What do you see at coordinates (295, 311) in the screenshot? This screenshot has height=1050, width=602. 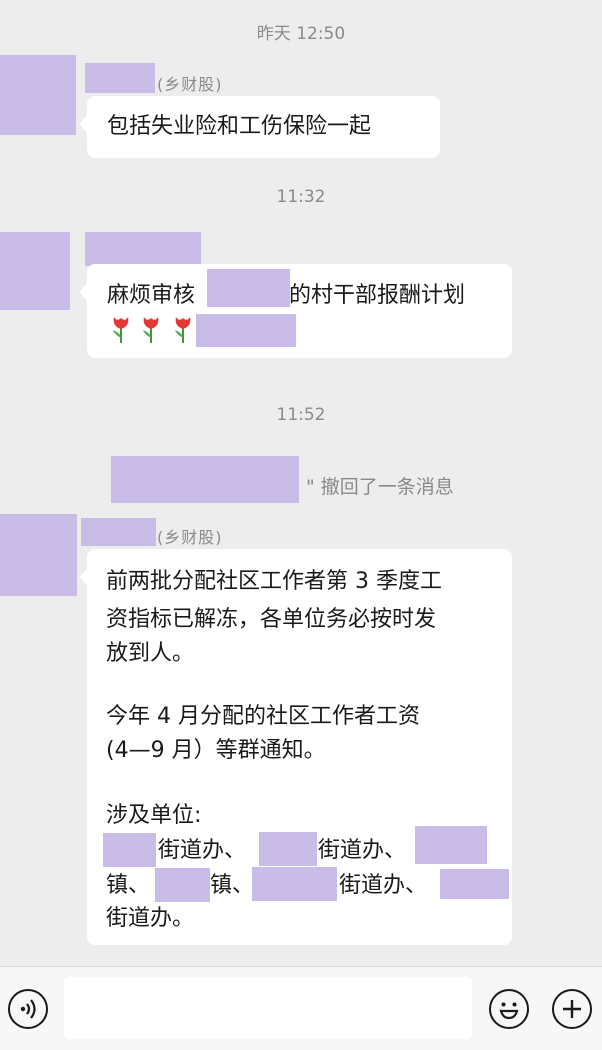 I see `message-bubble: 麻烦审核 的村干部报酬计划` at bounding box center [295, 311].